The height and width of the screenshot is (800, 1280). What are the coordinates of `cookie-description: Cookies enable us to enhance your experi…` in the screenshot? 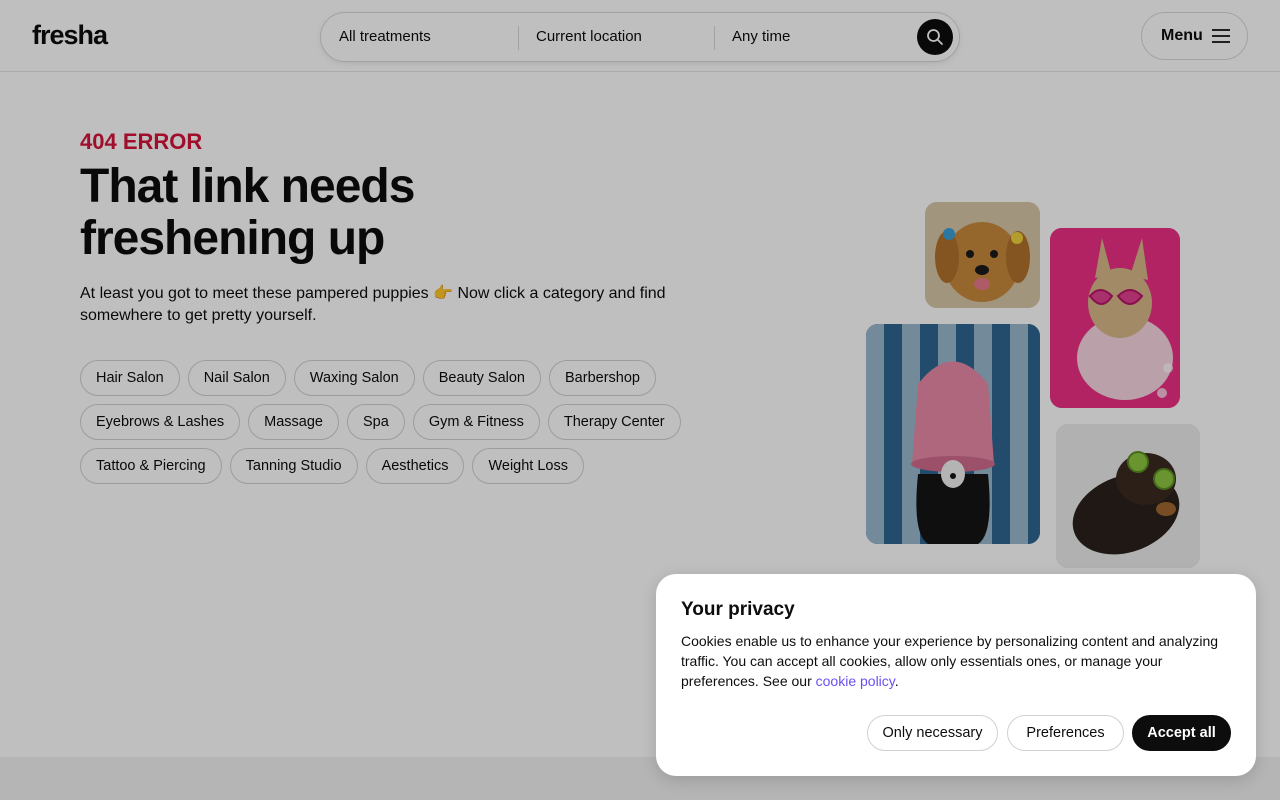 It's located at (956, 661).